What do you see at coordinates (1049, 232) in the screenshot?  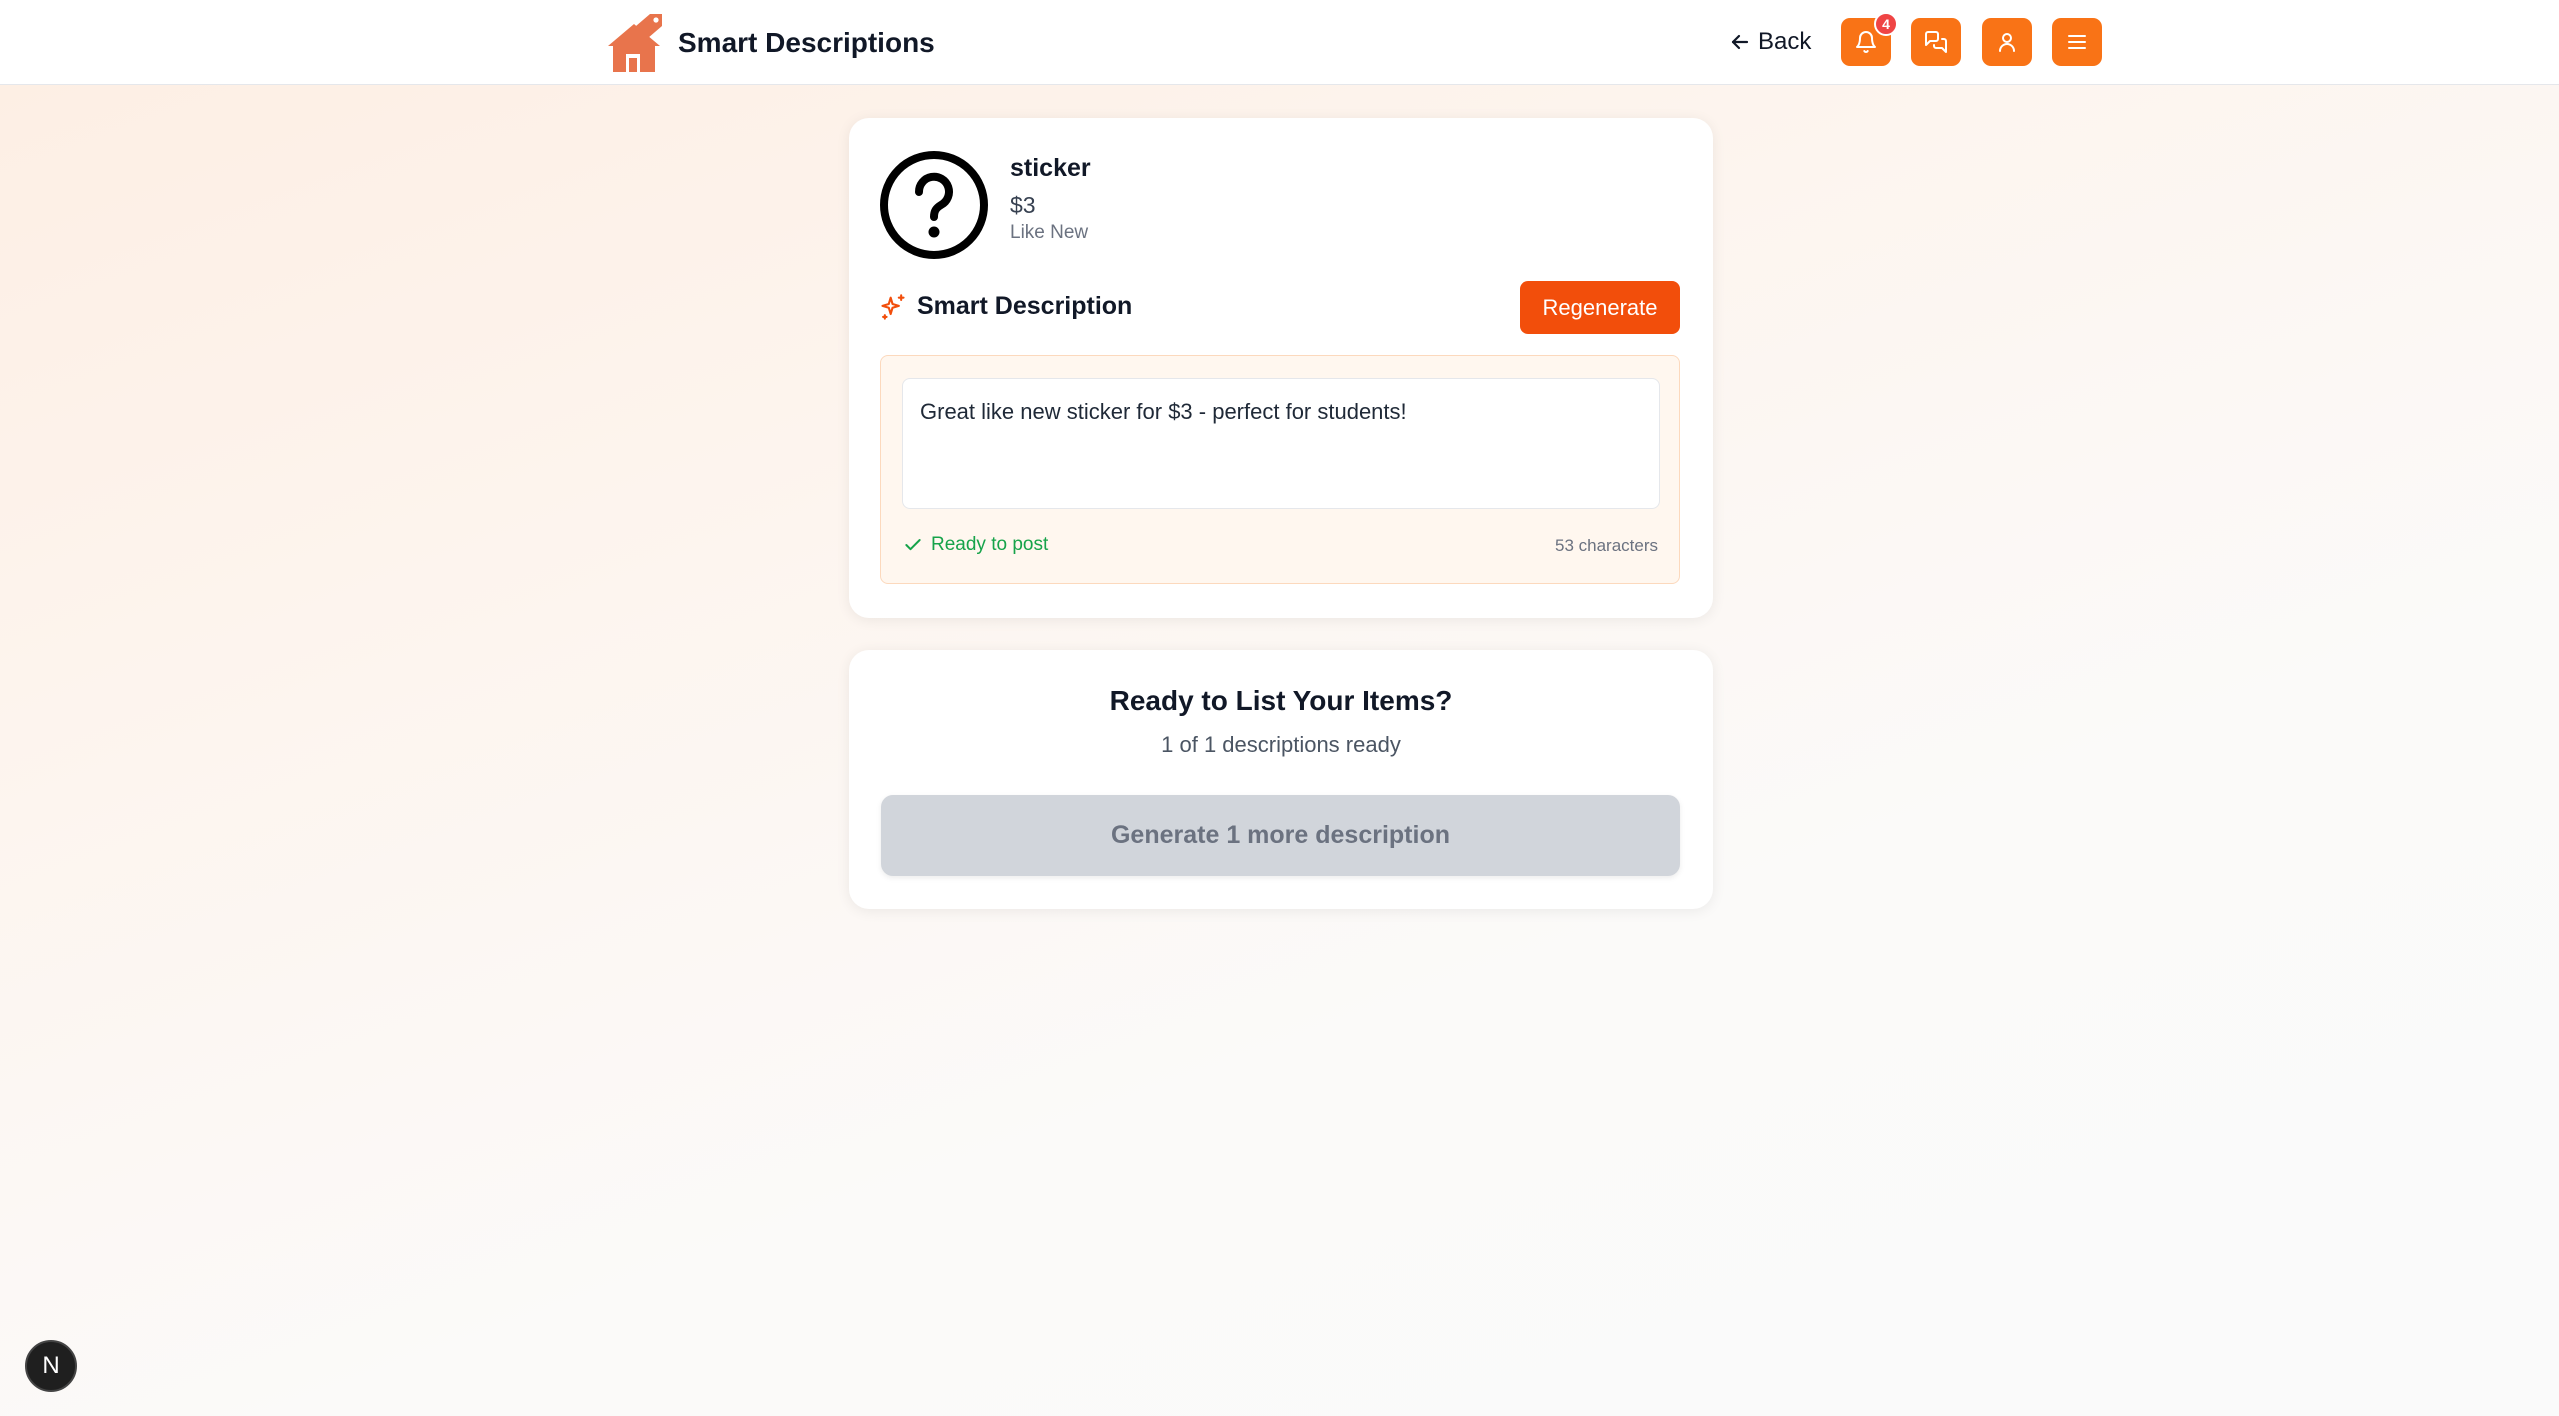 I see `item-condition: Like New` at bounding box center [1049, 232].